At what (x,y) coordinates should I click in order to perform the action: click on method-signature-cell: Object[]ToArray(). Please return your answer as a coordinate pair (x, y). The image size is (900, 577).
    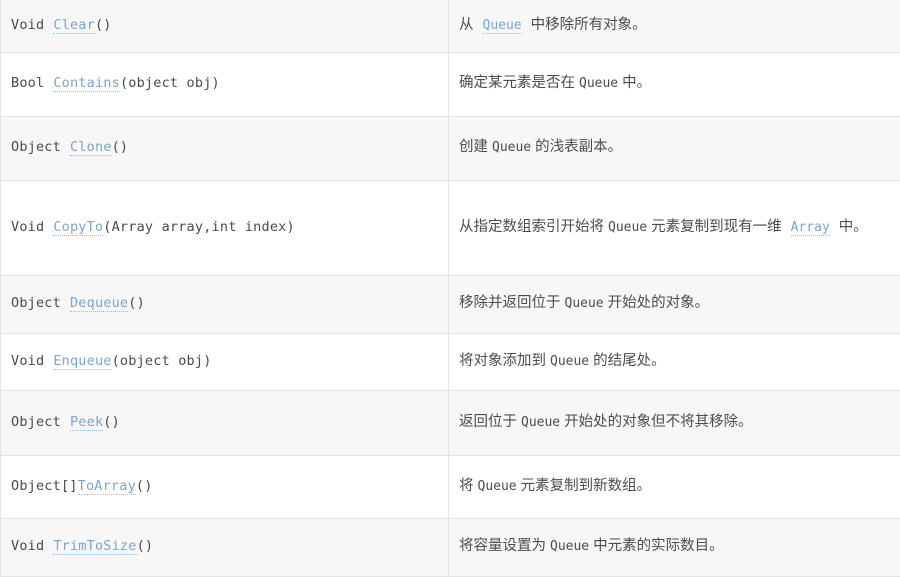
    Looking at the image, I should click on (225, 486).